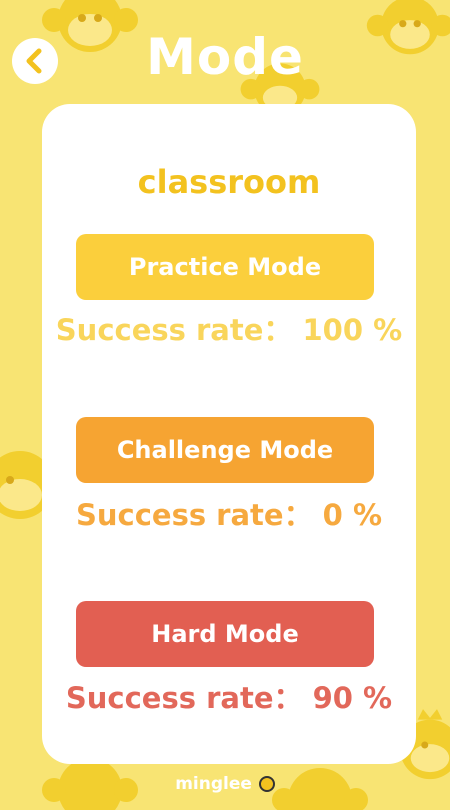 Image resolution: width=450 pixels, height=810 pixels. What do you see at coordinates (229, 515) in the screenshot?
I see `challenge-success-rate: Success rate： 0 %` at bounding box center [229, 515].